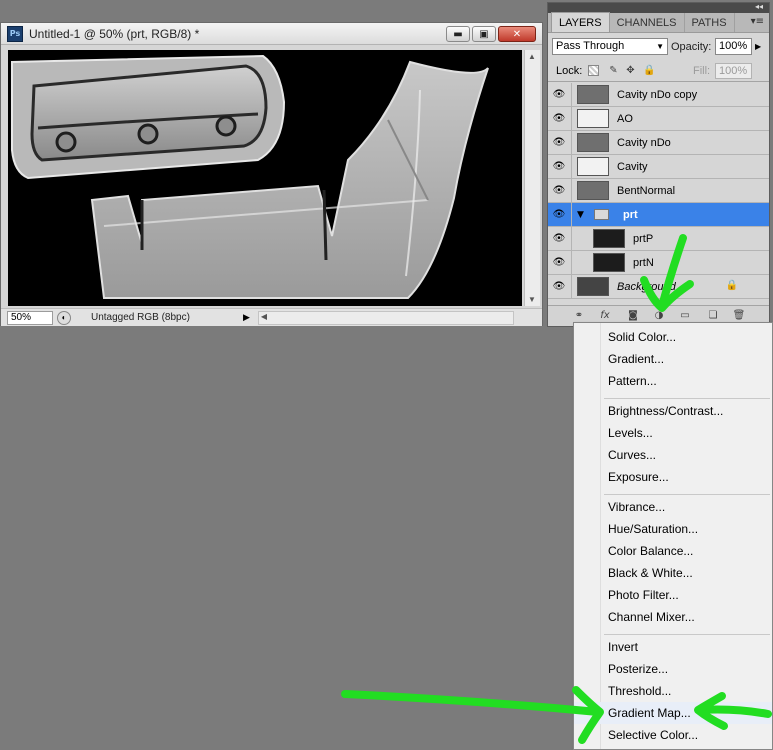  Describe the element at coordinates (601, 214) in the screenshot. I see `folder-icon` at that location.